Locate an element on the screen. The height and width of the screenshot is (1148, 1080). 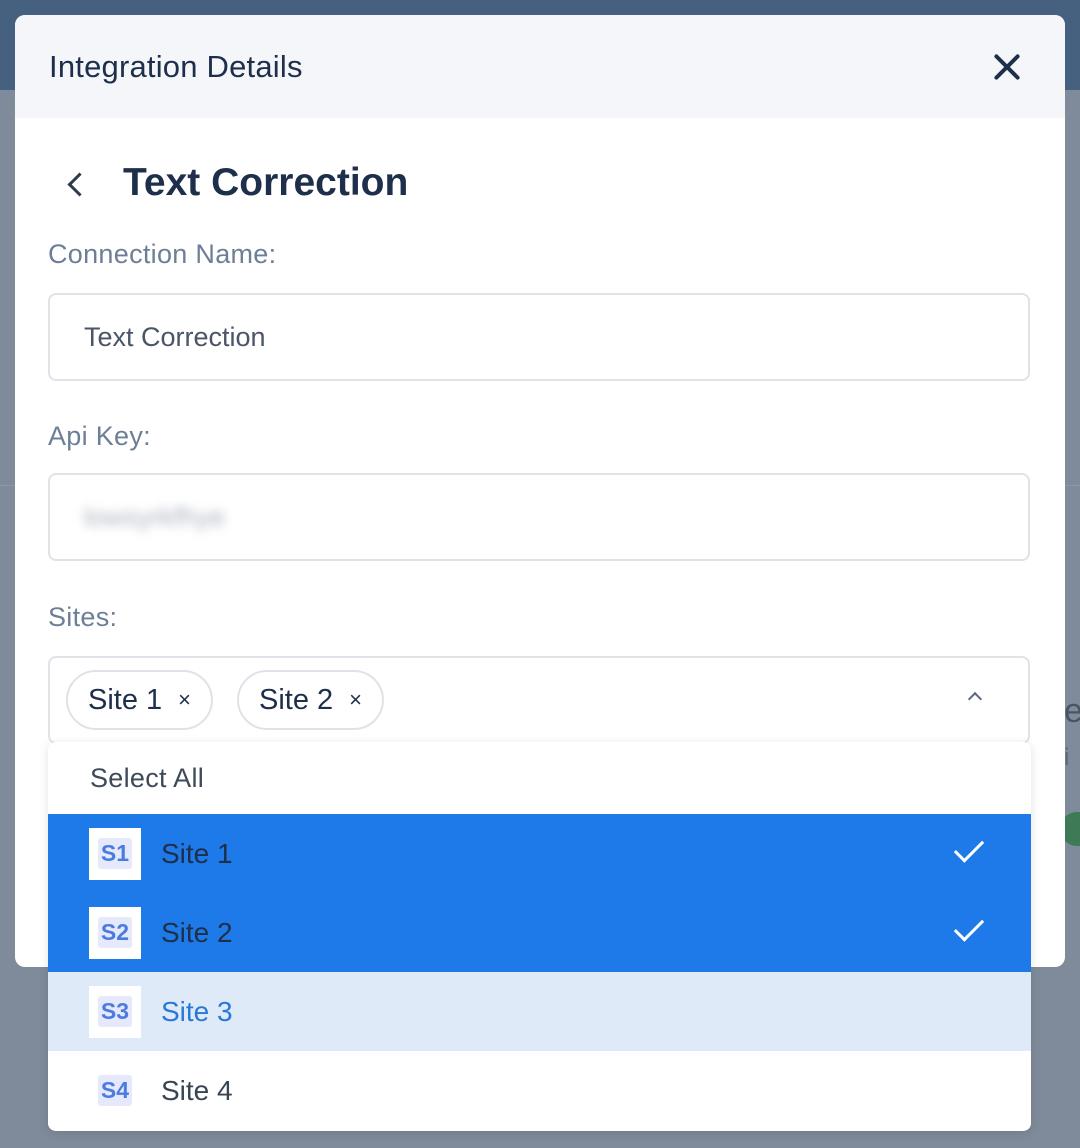
close-icon is located at coordinates (1007, 67).